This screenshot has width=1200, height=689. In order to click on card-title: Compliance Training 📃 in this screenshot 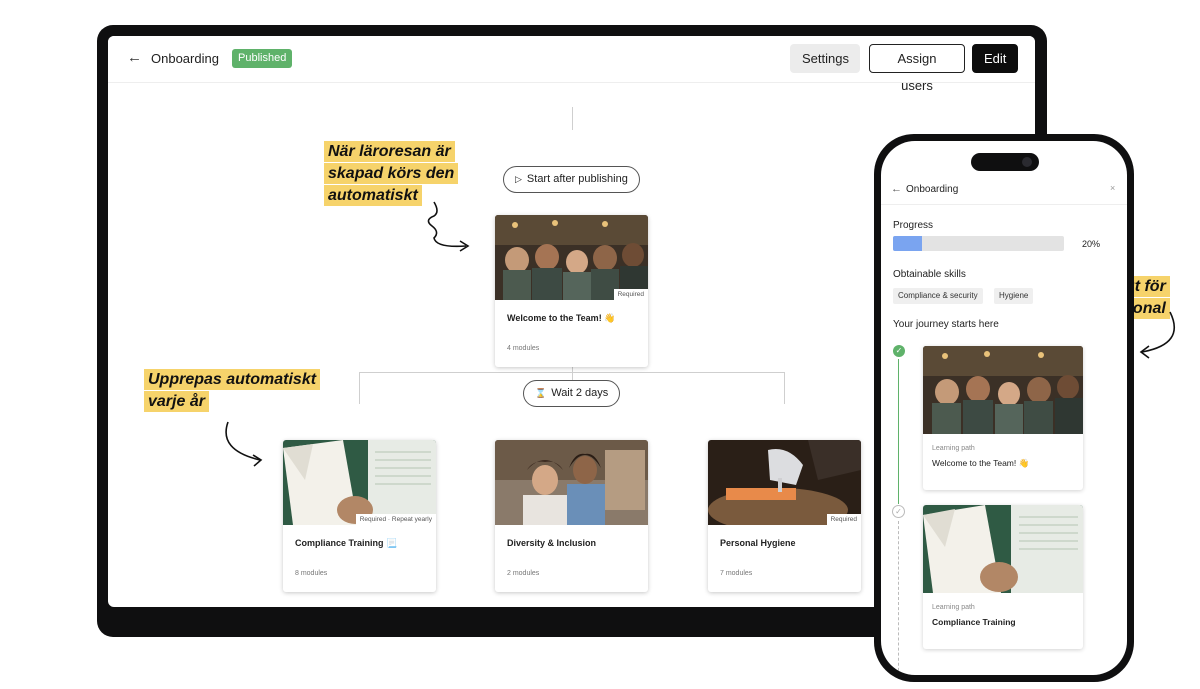, I will do `click(346, 543)`.